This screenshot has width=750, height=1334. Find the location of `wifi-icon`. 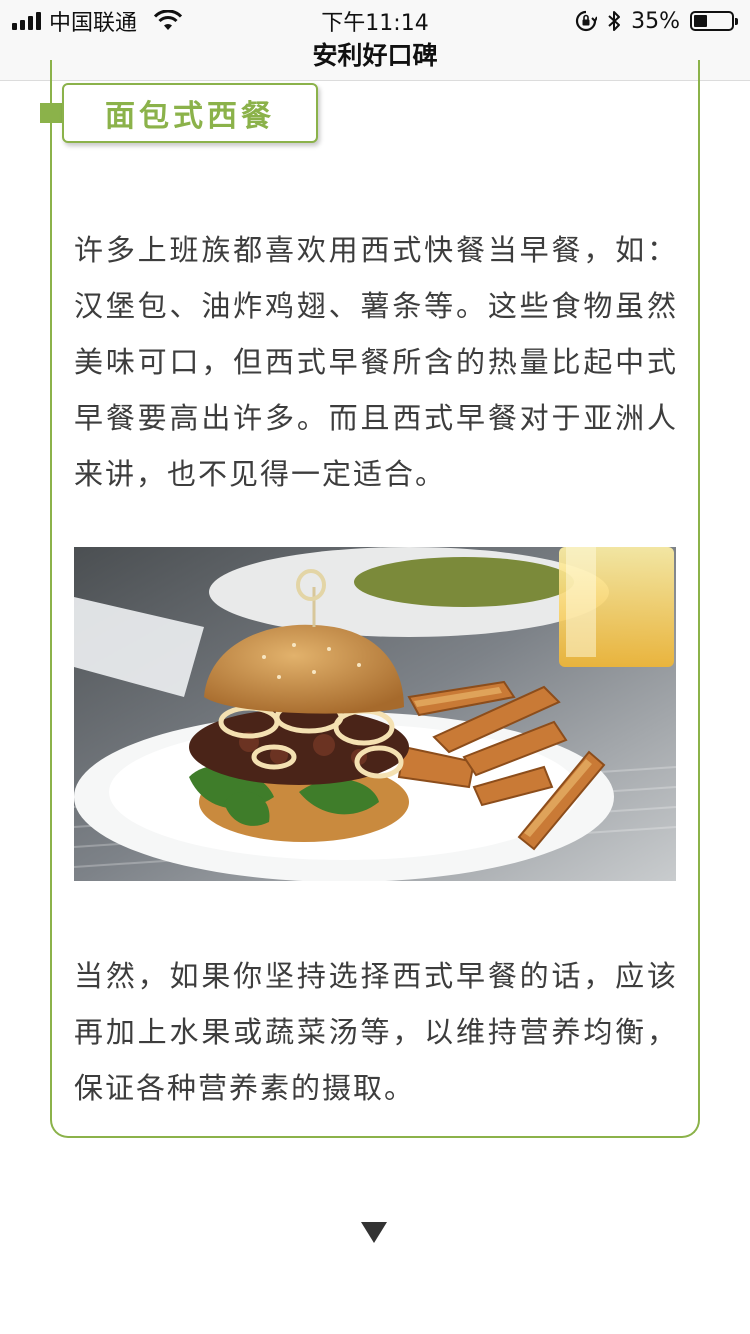

wifi-icon is located at coordinates (168, 20).